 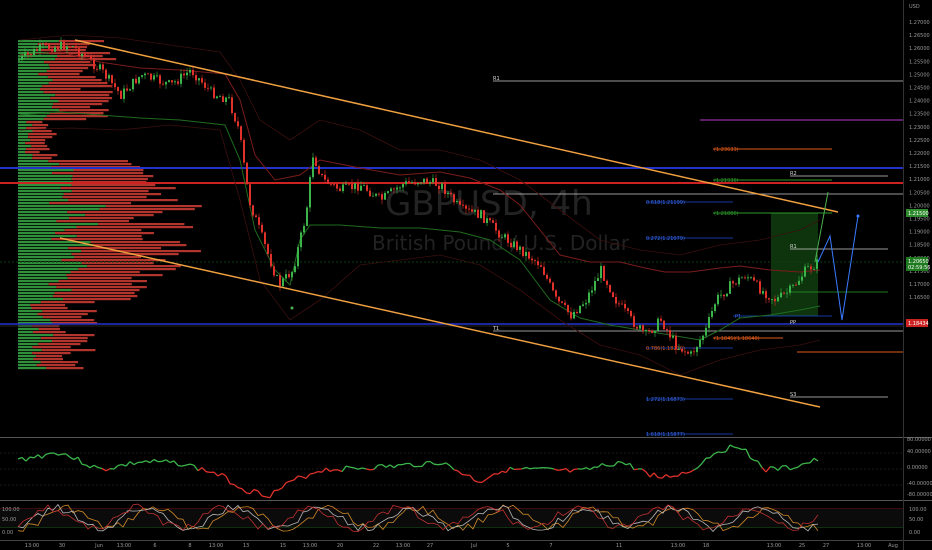 I want to click on price-tick: 1.20000, so click(x=919, y=206).